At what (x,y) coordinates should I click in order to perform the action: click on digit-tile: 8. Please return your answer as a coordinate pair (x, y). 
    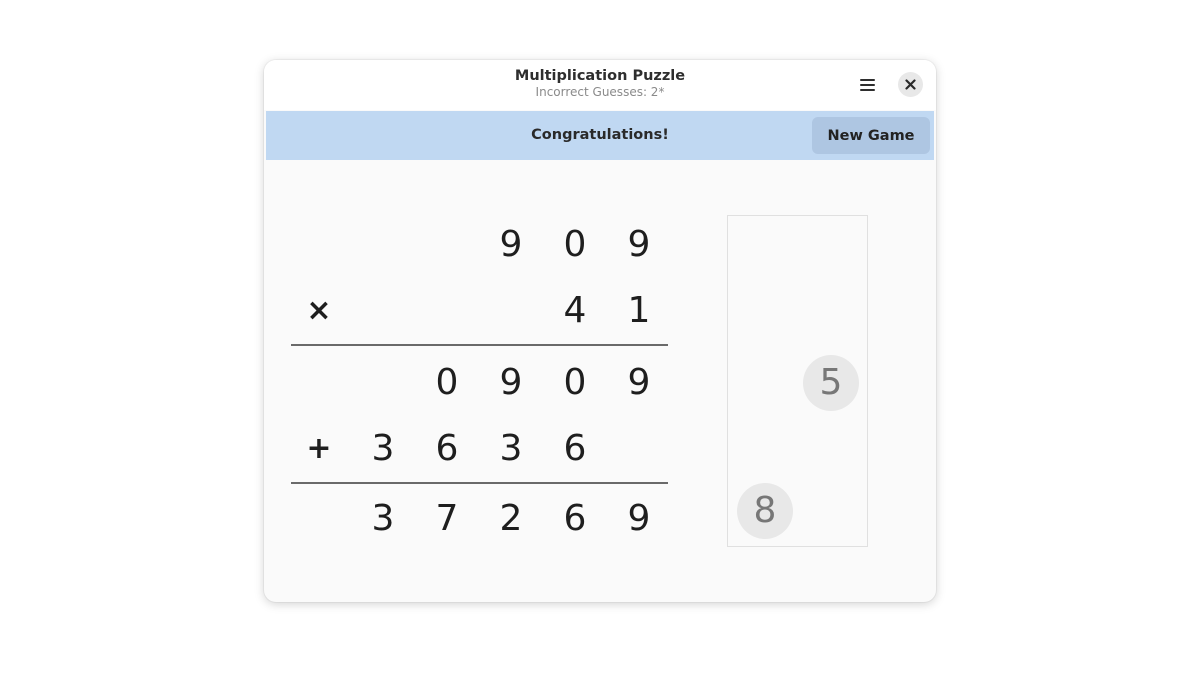
    Looking at the image, I should click on (765, 511).